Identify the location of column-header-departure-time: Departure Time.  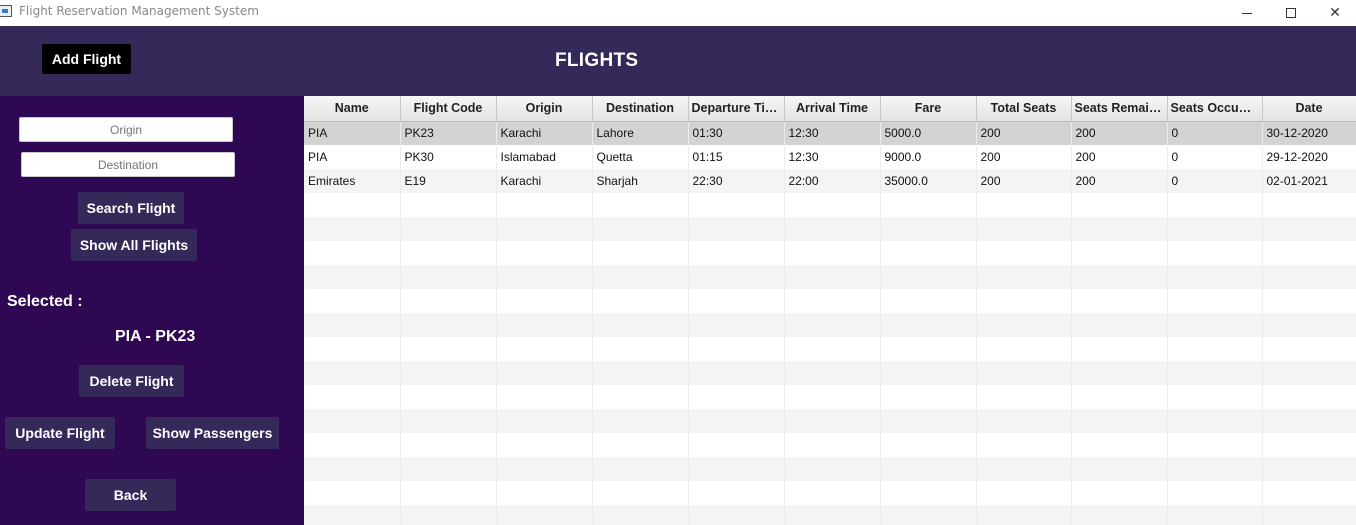
(736, 109).